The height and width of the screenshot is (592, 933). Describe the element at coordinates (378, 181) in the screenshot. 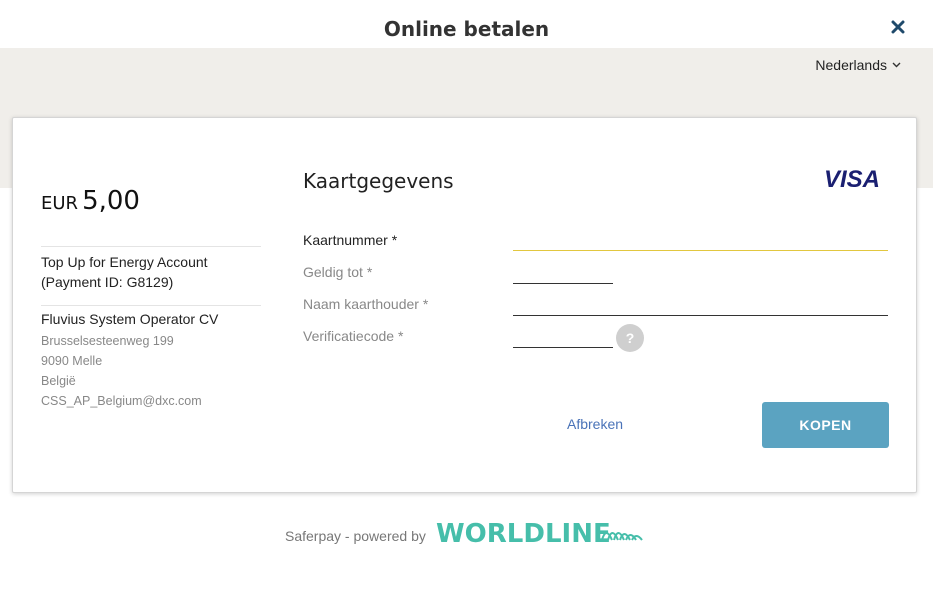

I see `form-title: Kaartgegevens` at that location.